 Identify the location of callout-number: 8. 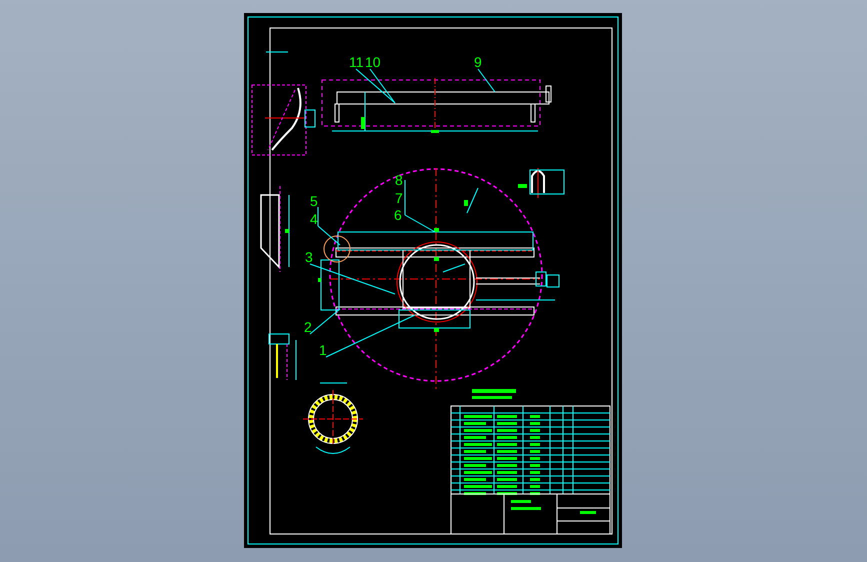
(399, 180).